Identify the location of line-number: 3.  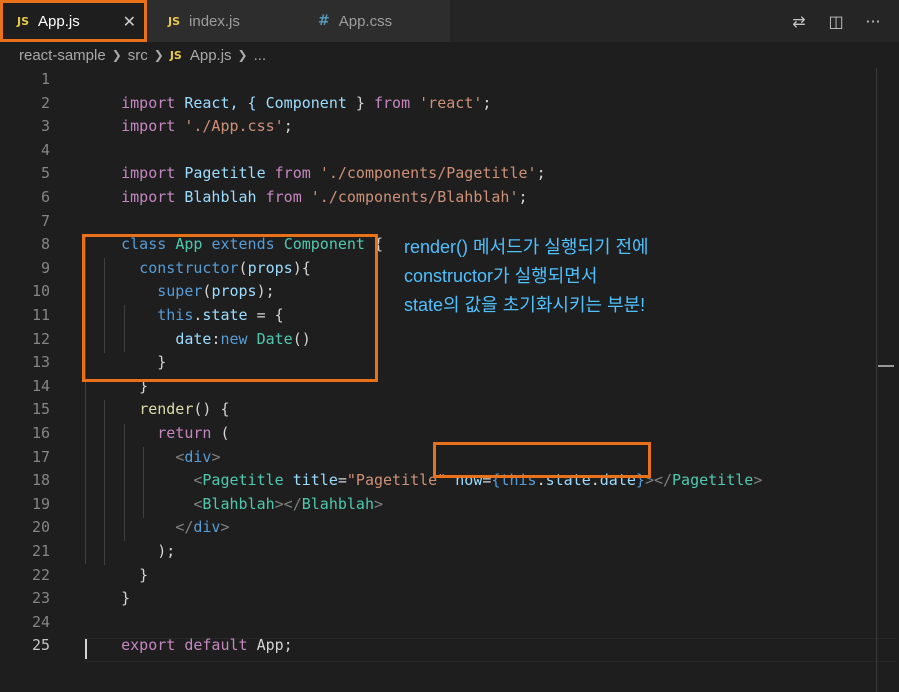
(45, 126).